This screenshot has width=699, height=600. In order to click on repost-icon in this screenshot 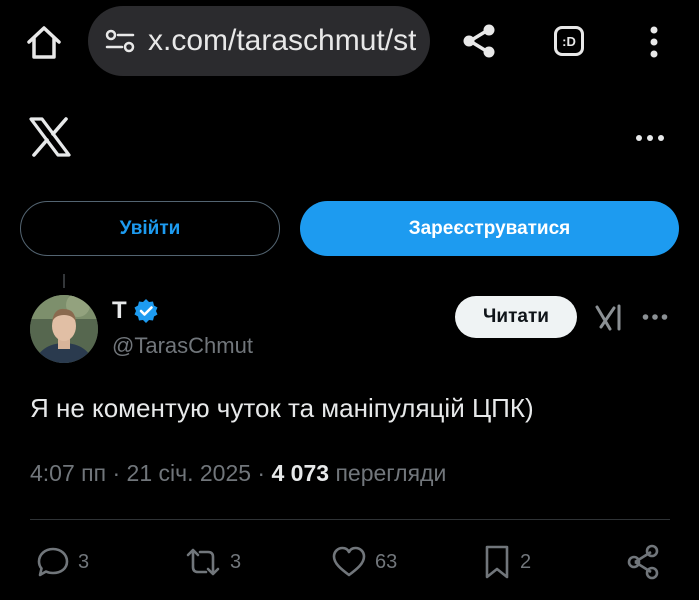, I will do `click(203, 562)`.